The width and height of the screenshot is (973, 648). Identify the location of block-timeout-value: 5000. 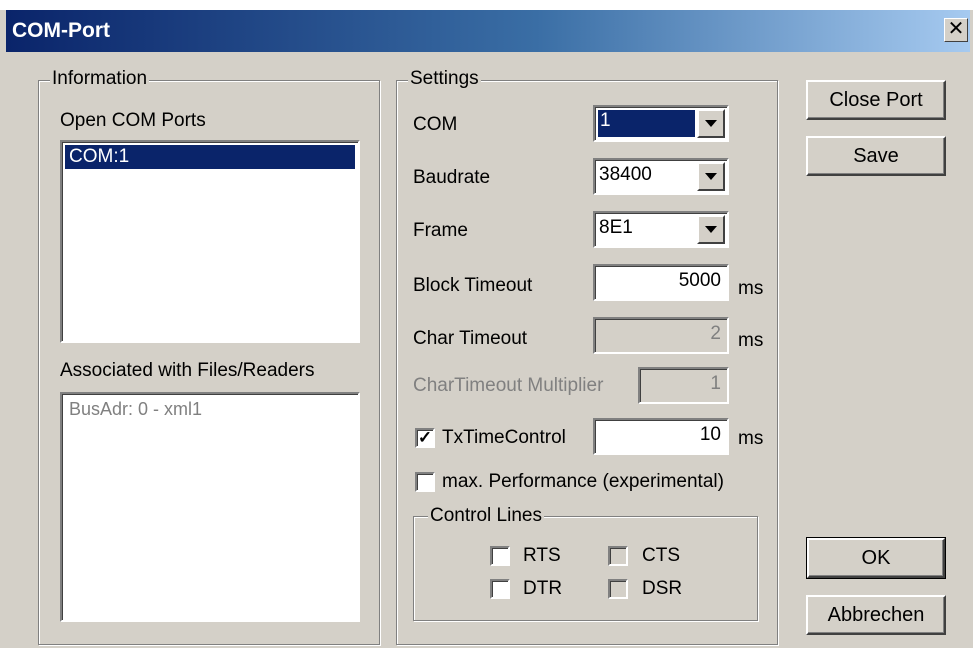
(699, 280).